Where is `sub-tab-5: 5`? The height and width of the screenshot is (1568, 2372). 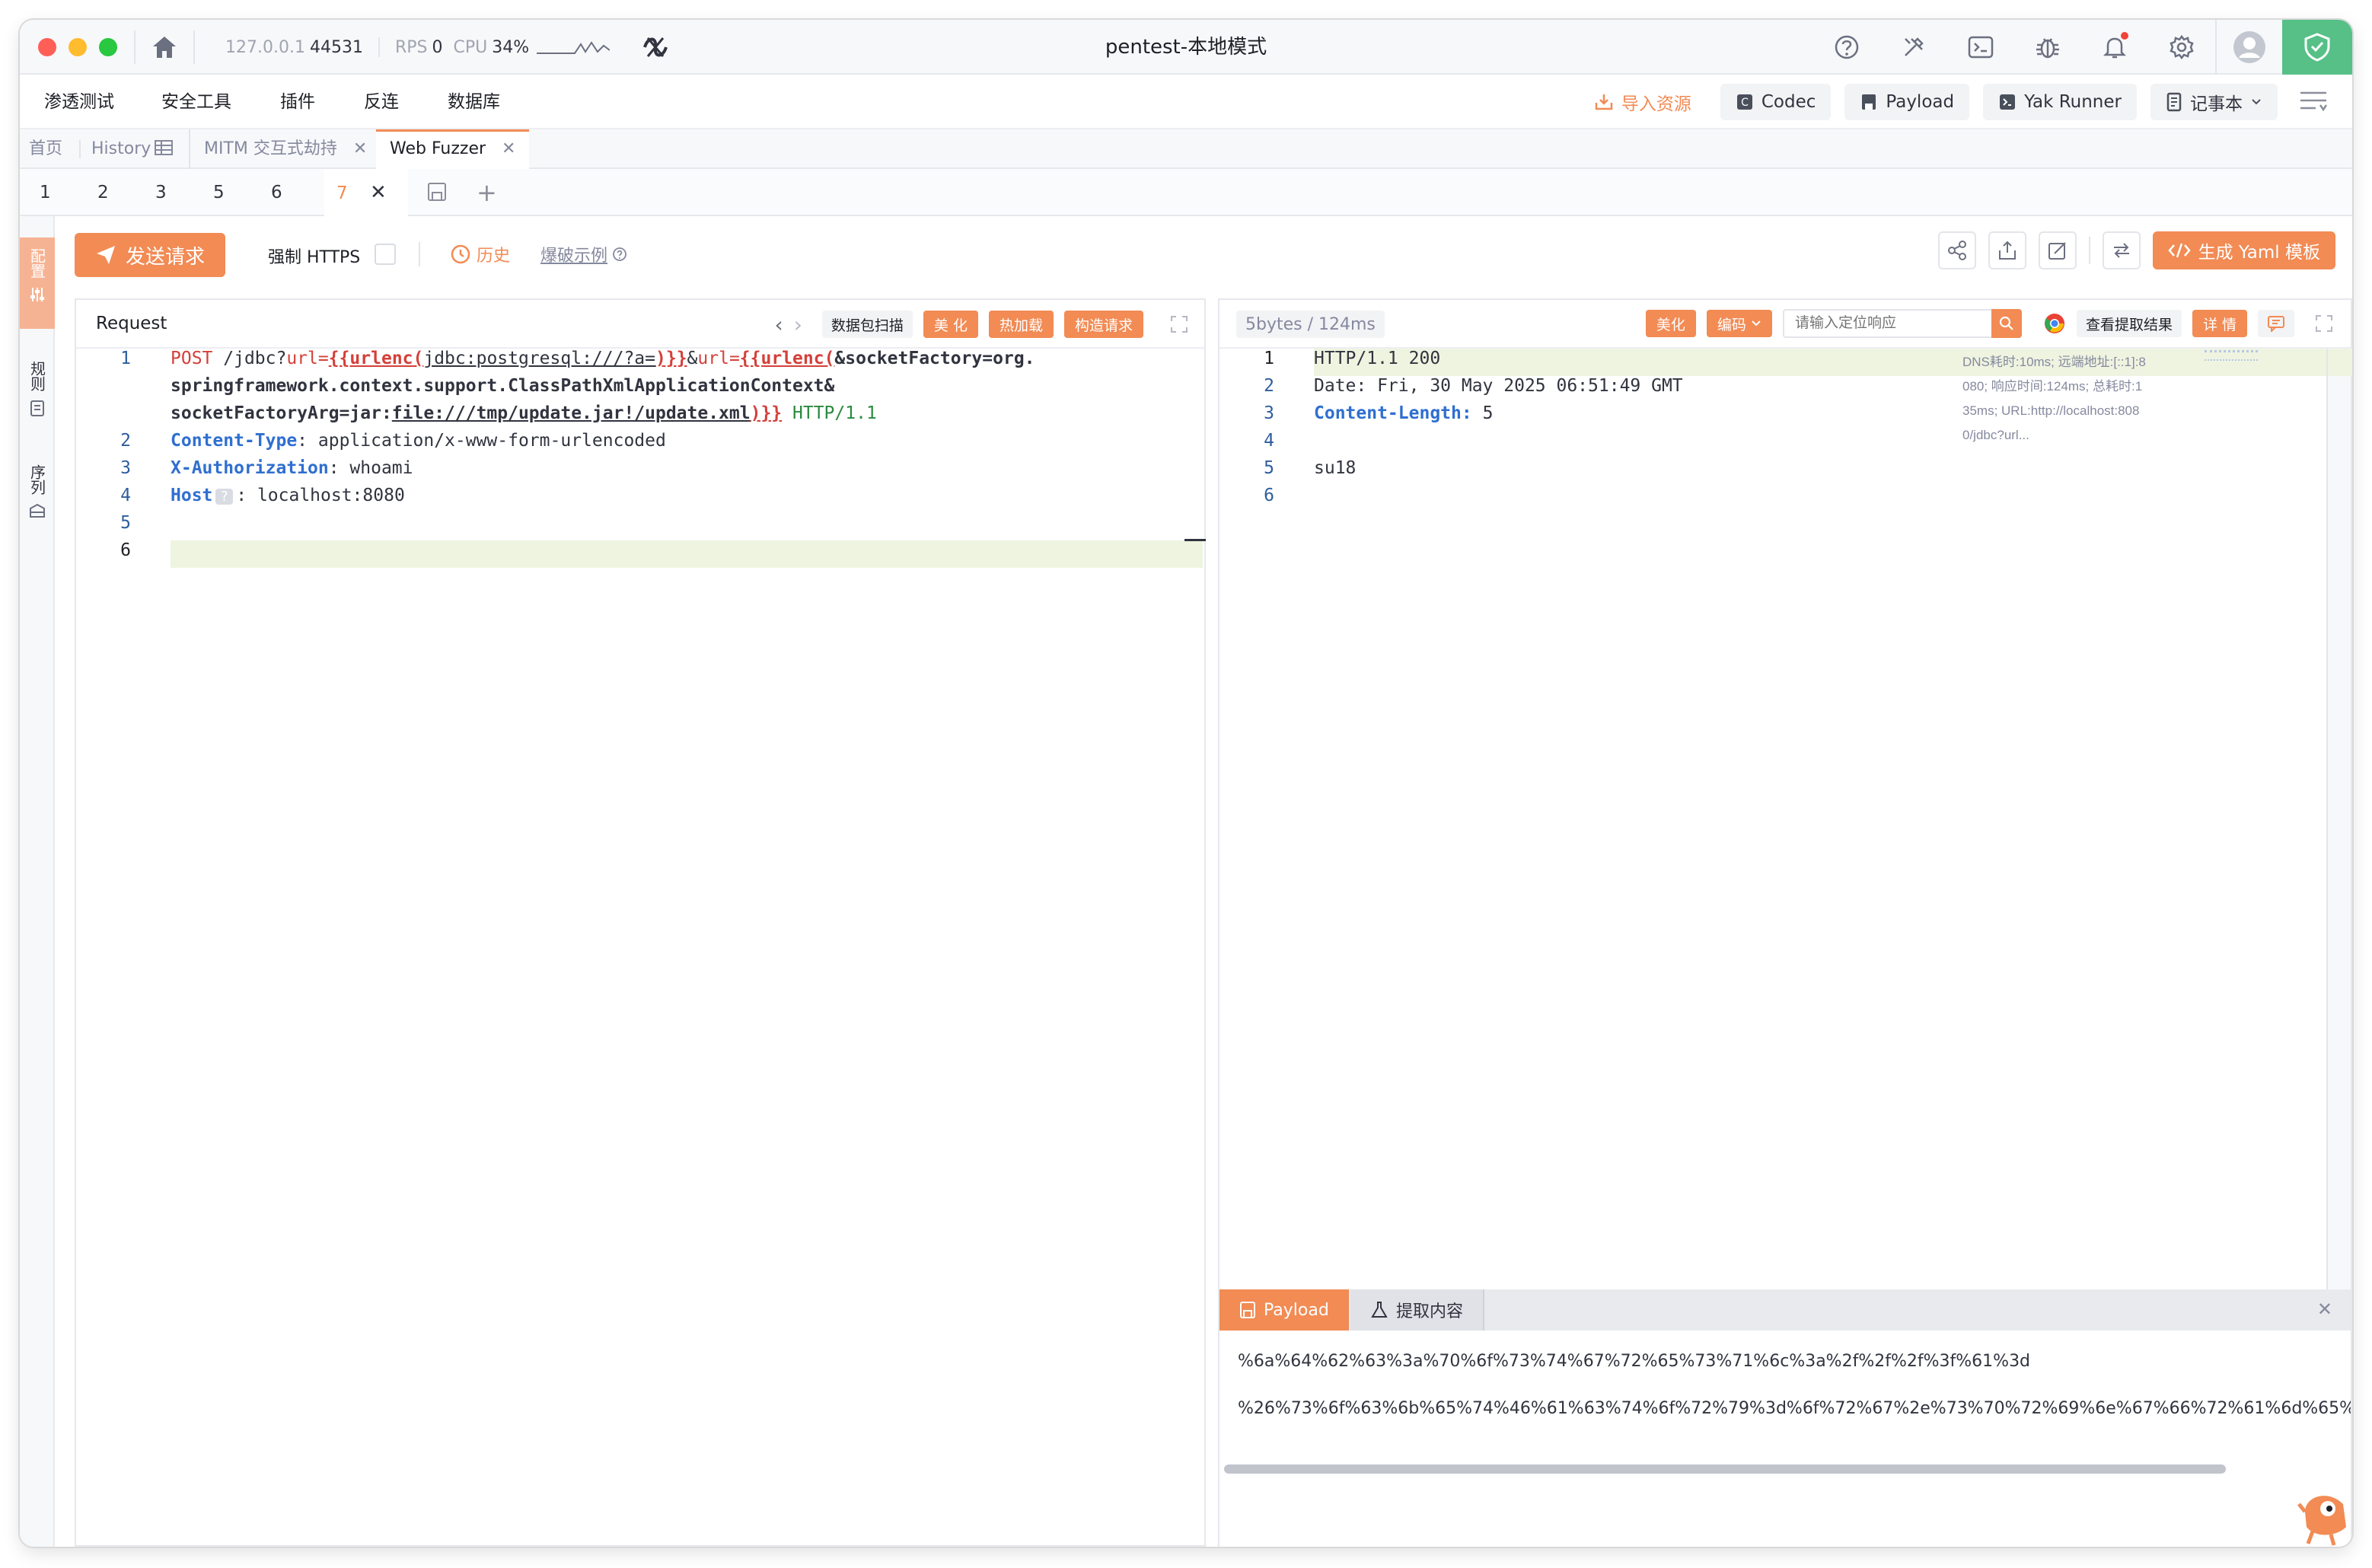
sub-tab-5: 5 is located at coordinates (219, 192).